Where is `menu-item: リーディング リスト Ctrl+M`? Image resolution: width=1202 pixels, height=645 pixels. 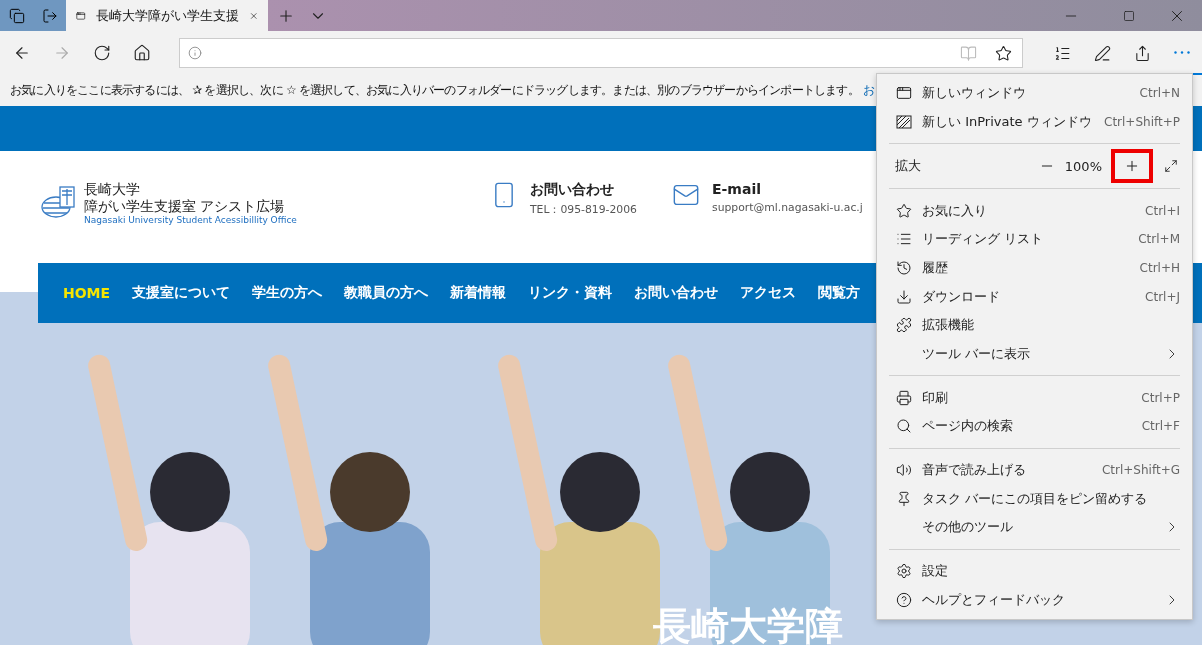
menu-item: リーディング リスト Ctrl+M is located at coordinates (1034, 239).